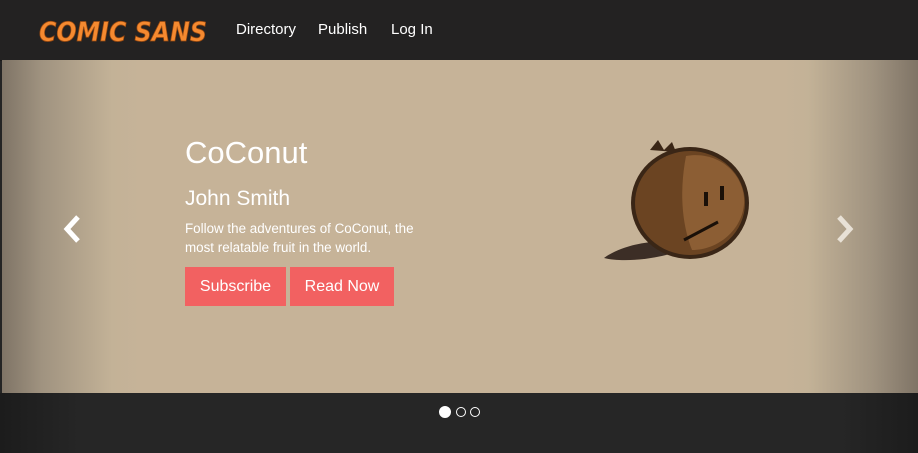 This screenshot has height=453, width=918. I want to click on brand-logo: COMIC SANS, so click(123, 30).